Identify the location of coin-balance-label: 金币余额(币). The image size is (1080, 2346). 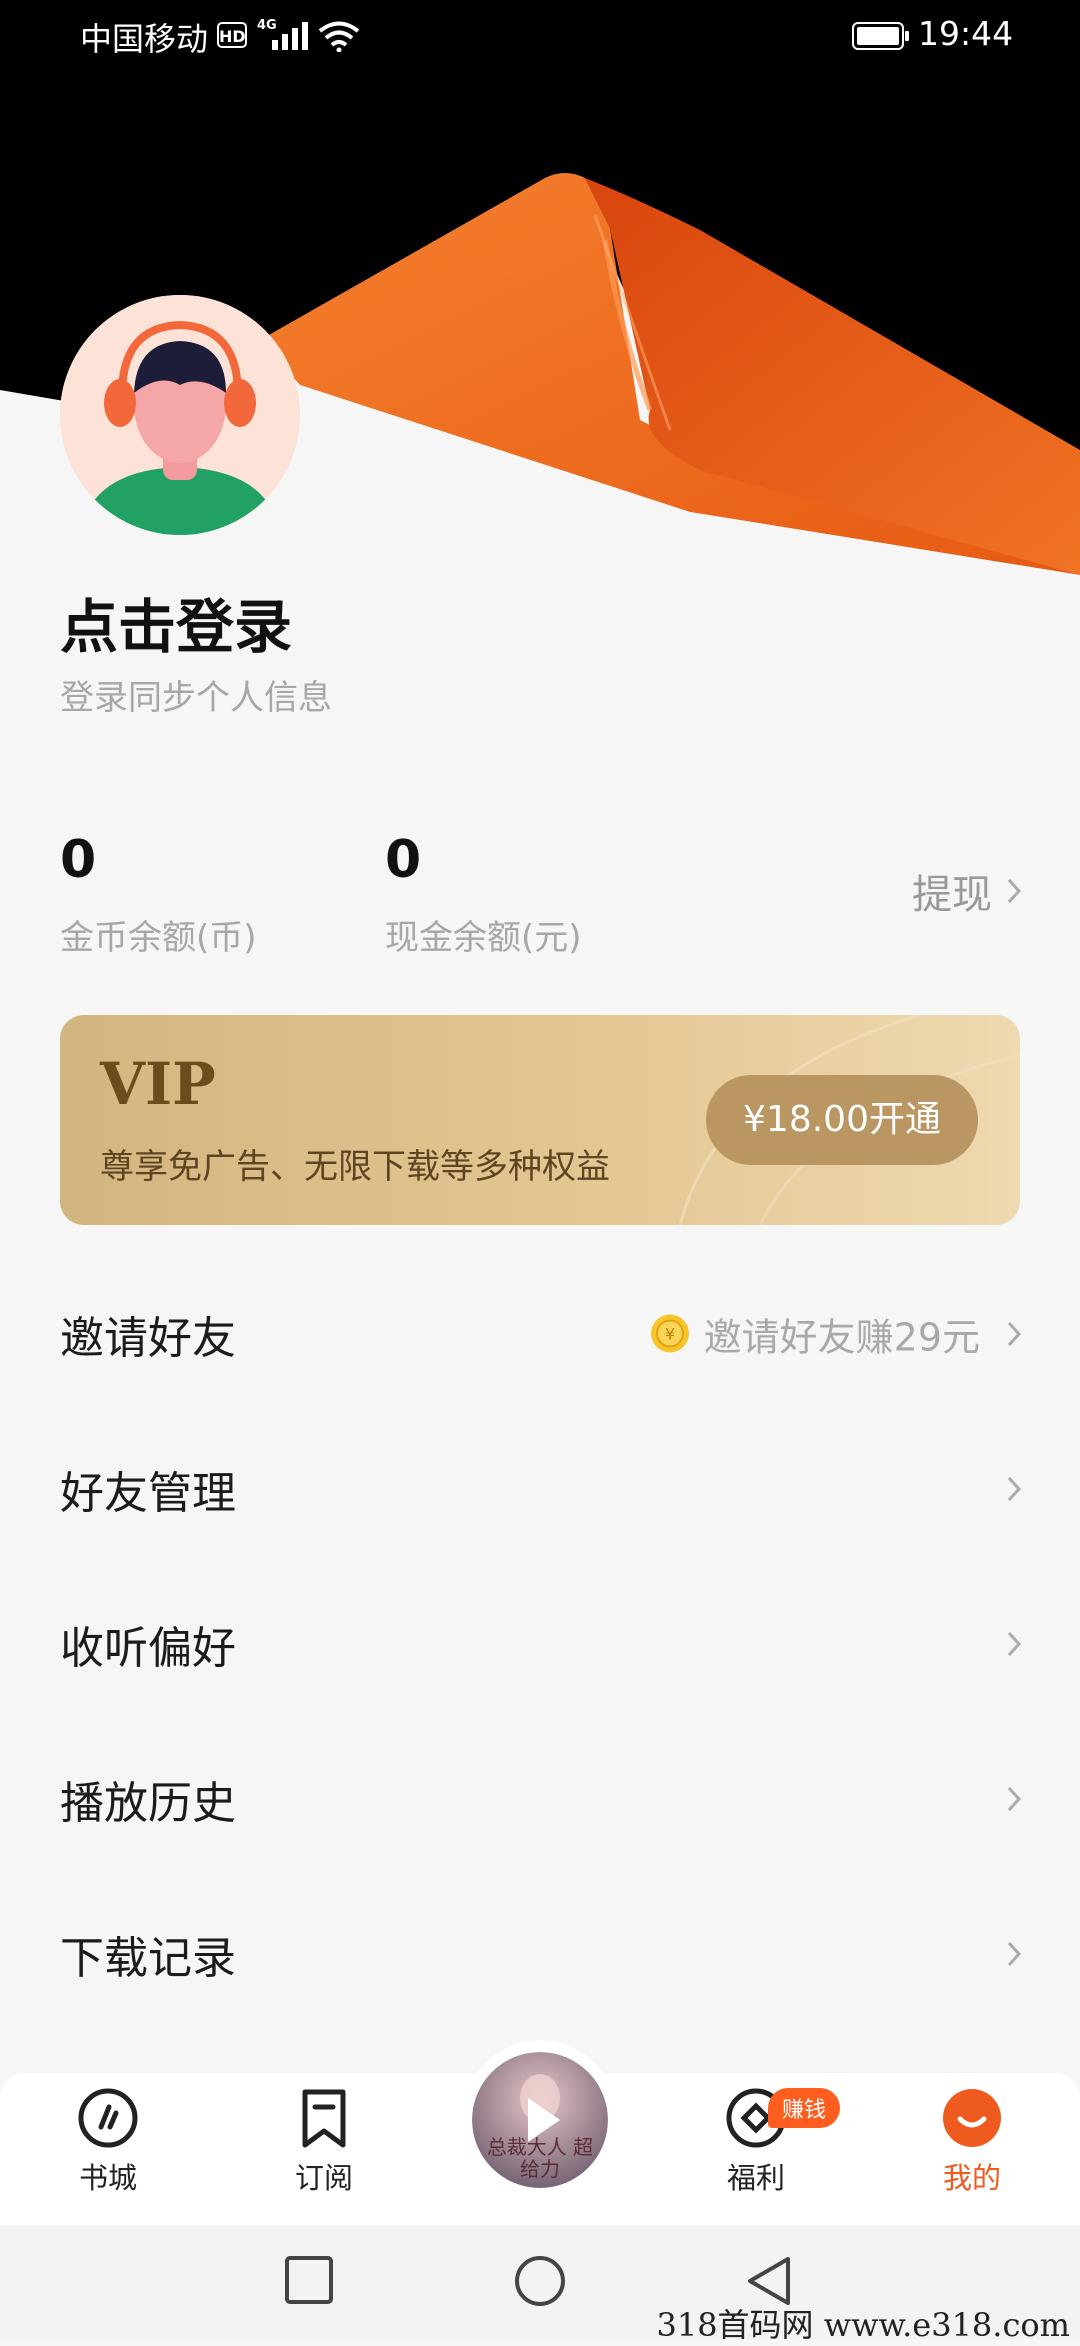
(158, 938).